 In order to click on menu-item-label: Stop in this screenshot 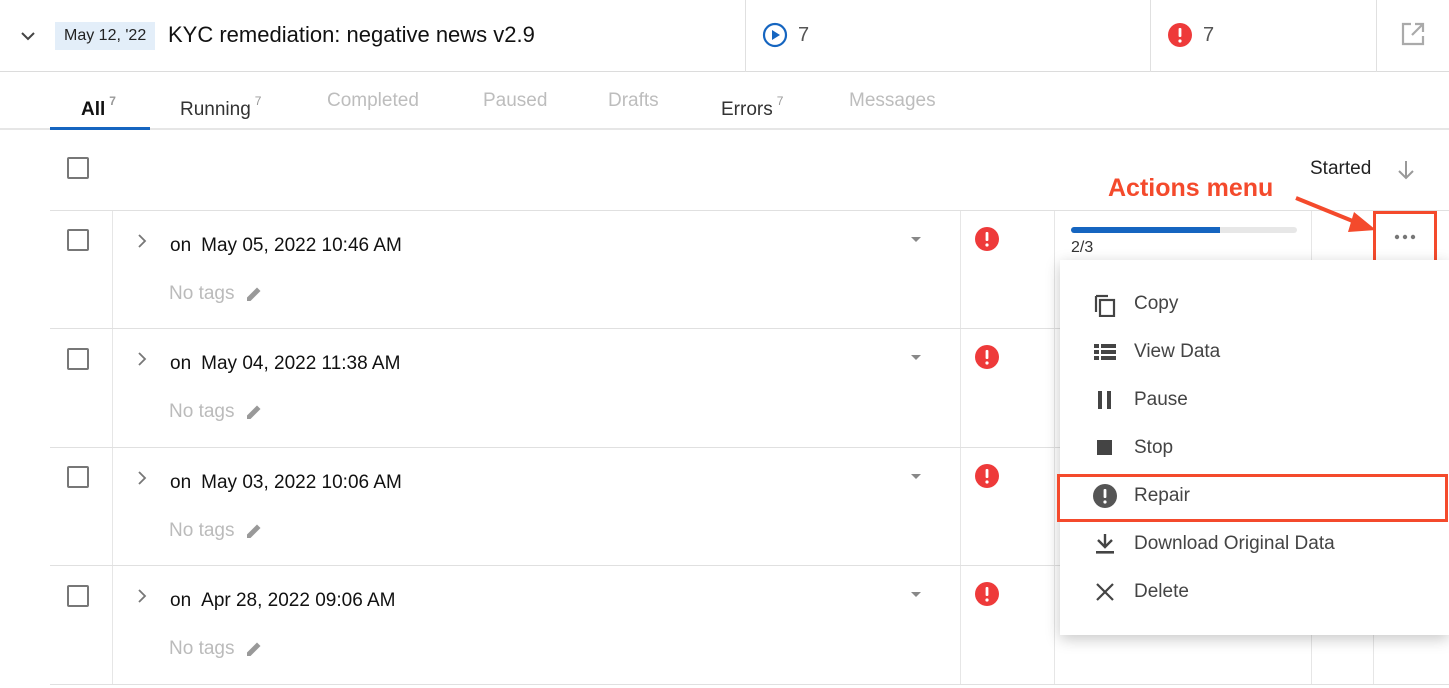, I will do `click(1154, 447)`.